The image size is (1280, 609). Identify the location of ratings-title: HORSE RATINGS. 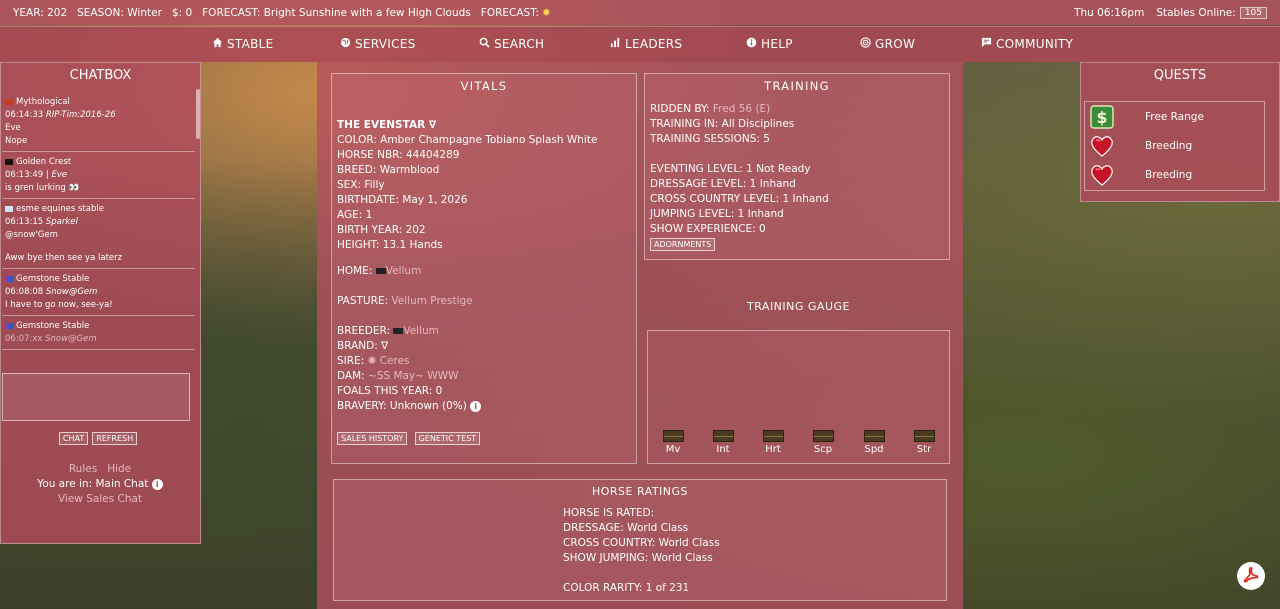
(640, 491).